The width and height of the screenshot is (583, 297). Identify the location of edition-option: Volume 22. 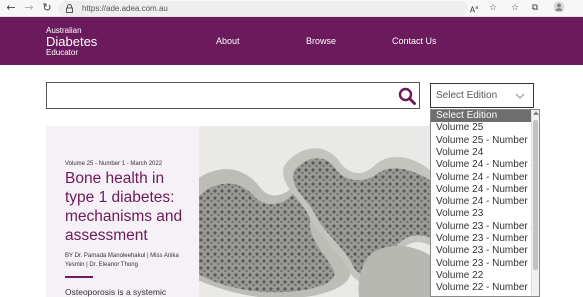
(481, 276).